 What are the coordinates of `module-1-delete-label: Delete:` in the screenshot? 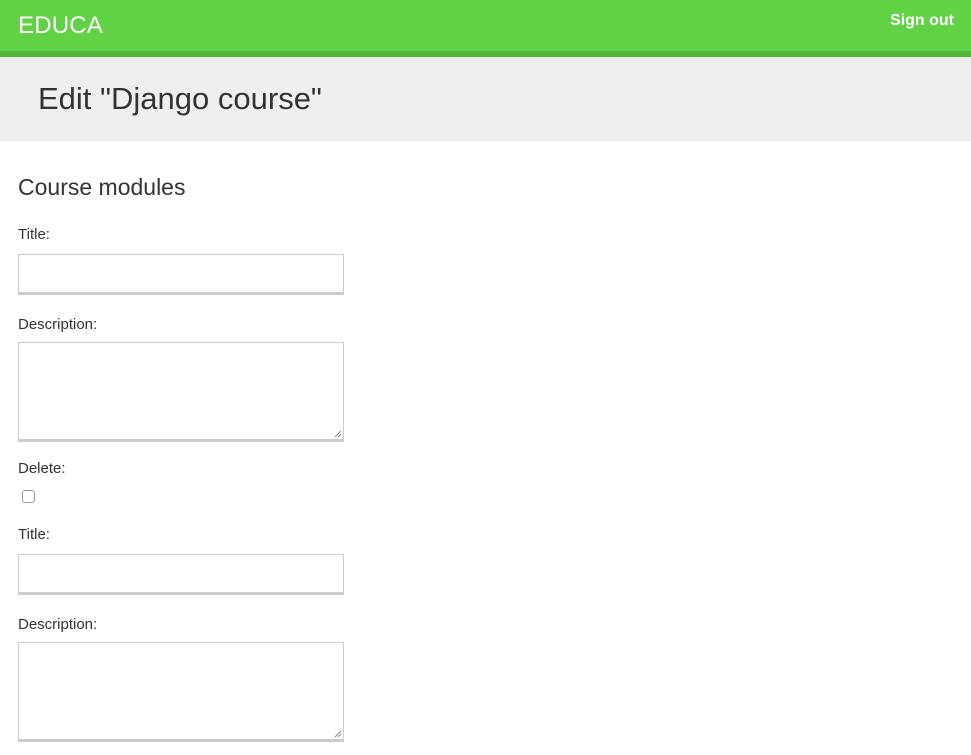 It's located at (42, 468).